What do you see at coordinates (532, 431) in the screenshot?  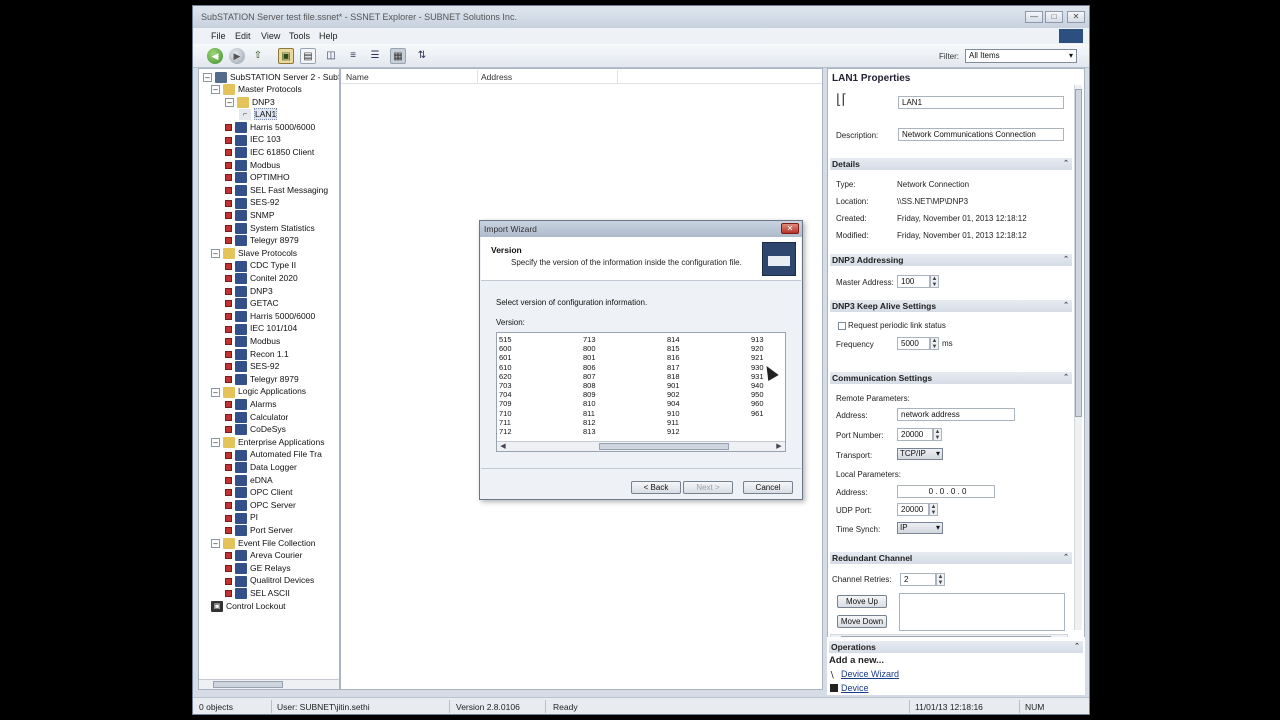 I see `version-item: 712` at bounding box center [532, 431].